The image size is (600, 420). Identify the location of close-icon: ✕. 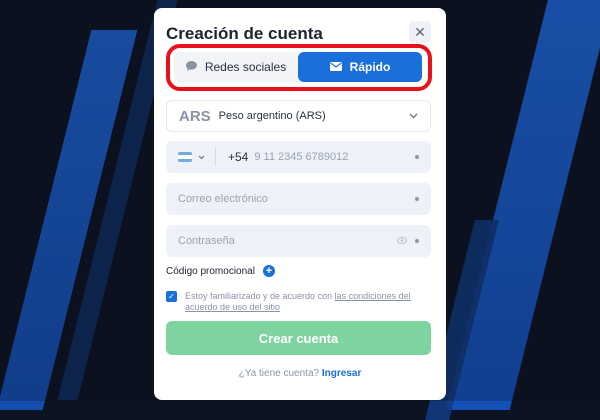
(420, 32).